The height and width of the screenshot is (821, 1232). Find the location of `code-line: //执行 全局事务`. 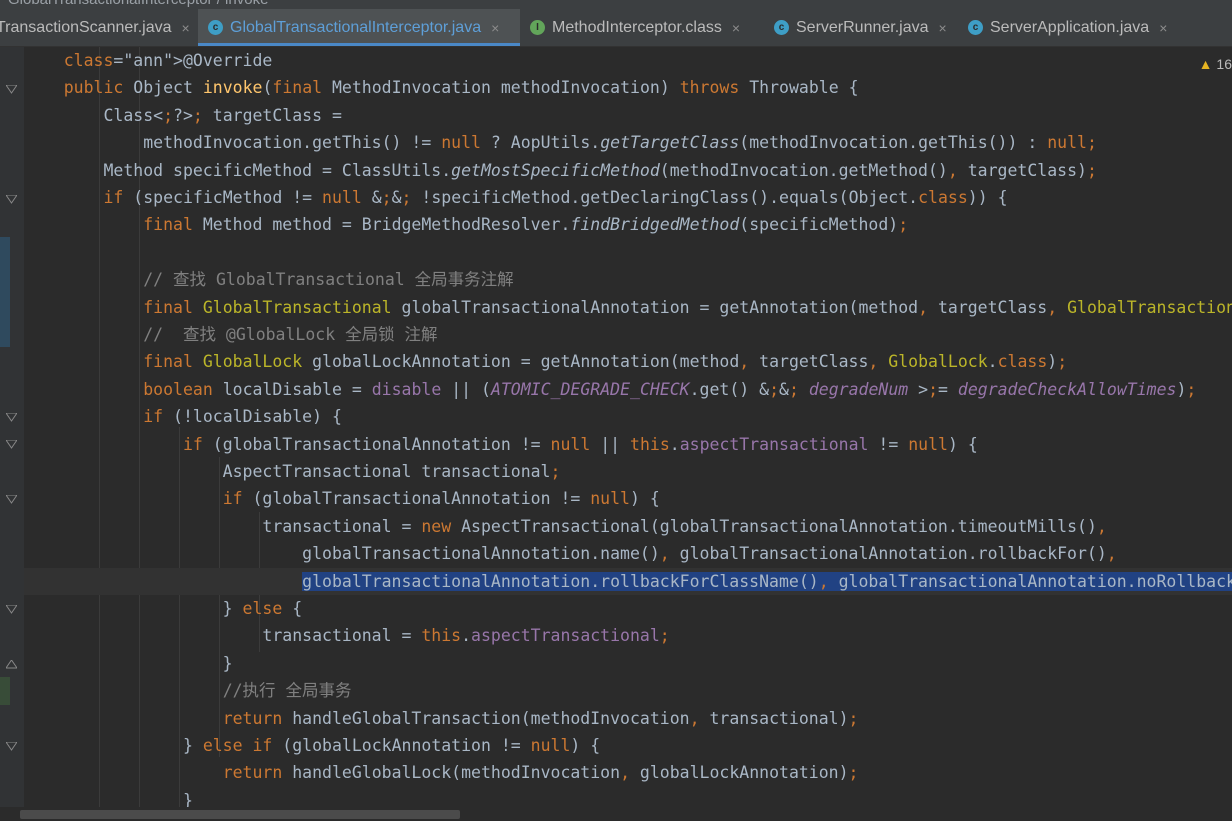

code-line: //执行 全局事务 is located at coordinates (628, 691).